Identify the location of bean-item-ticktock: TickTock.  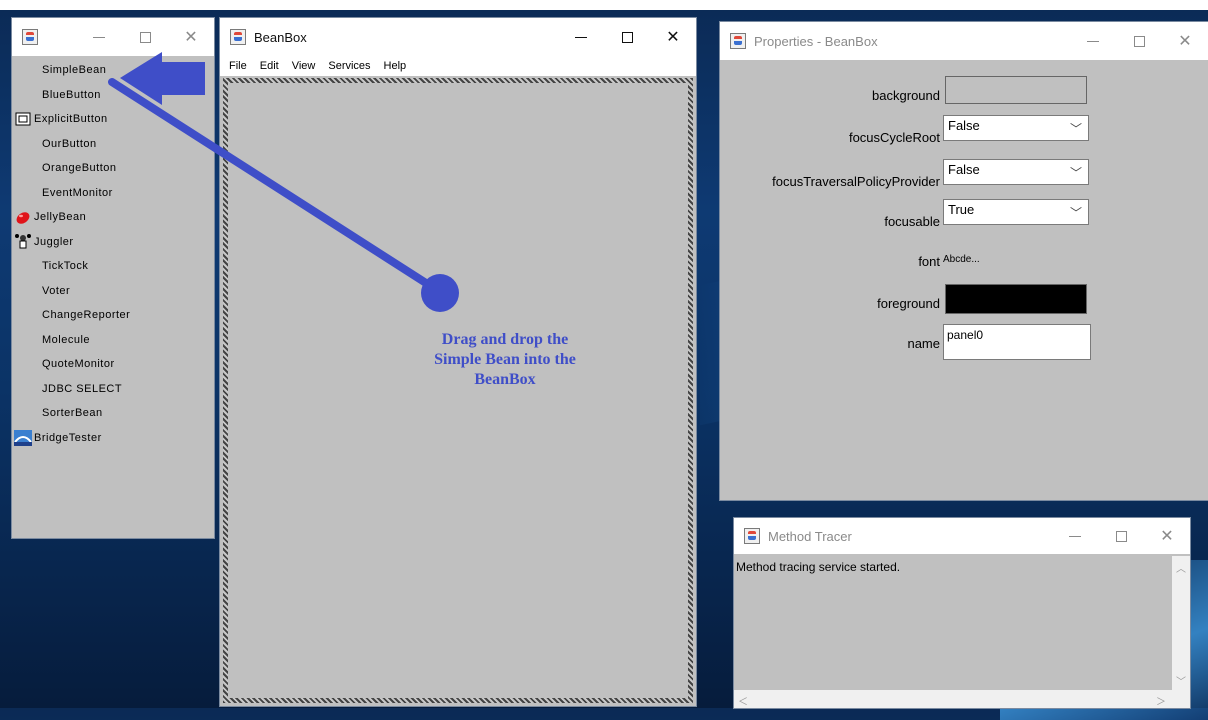
(113, 266).